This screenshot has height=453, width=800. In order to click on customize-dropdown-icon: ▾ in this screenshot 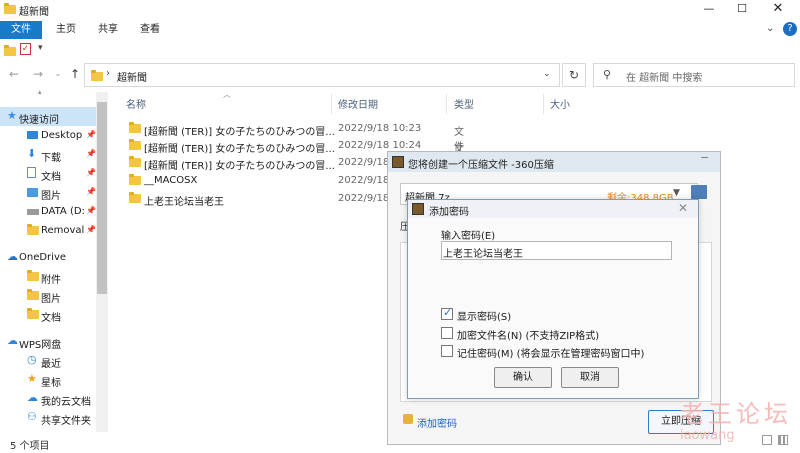, I will do `click(40, 48)`.